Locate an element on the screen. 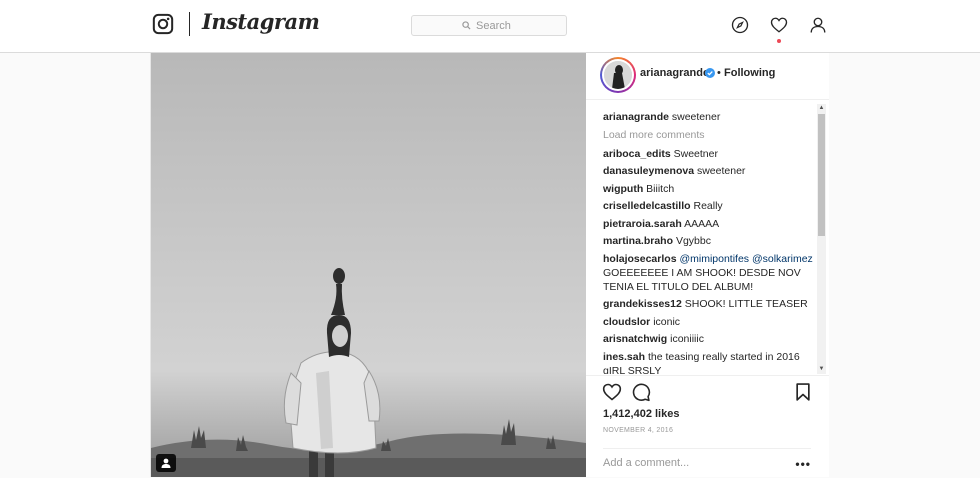 The height and width of the screenshot is (478, 980). comment-text: Really is located at coordinates (708, 206).